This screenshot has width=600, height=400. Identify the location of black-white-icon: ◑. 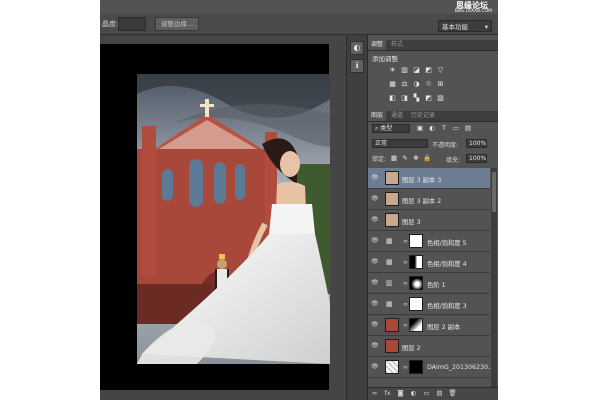
(416, 84).